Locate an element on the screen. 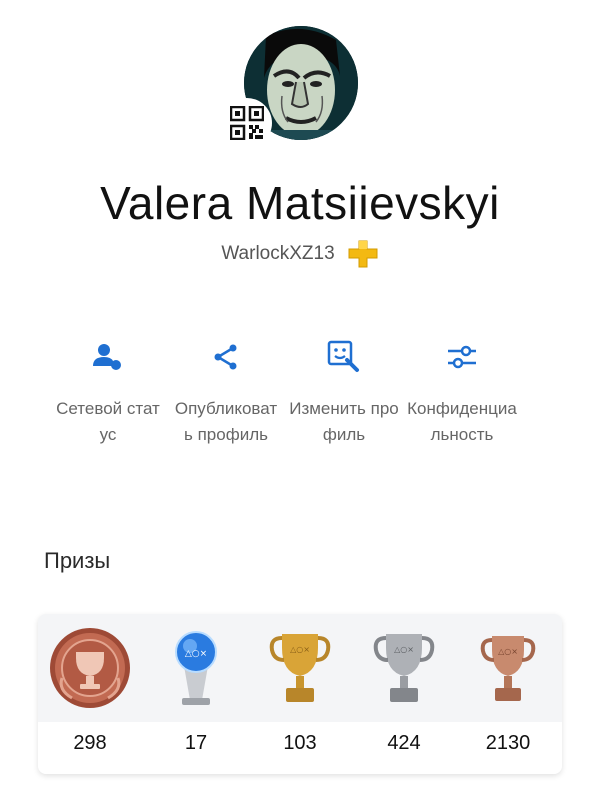 This screenshot has height=799, width=600. playstation-plus-icon is located at coordinates (363, 254).